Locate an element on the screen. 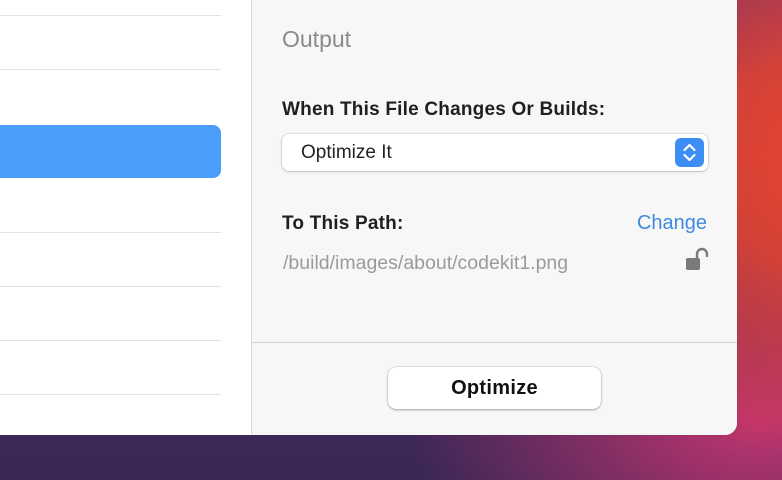 This screenshot has width=782, height=480. output-action-select: Optimize It is located at coordinates (495, 152).